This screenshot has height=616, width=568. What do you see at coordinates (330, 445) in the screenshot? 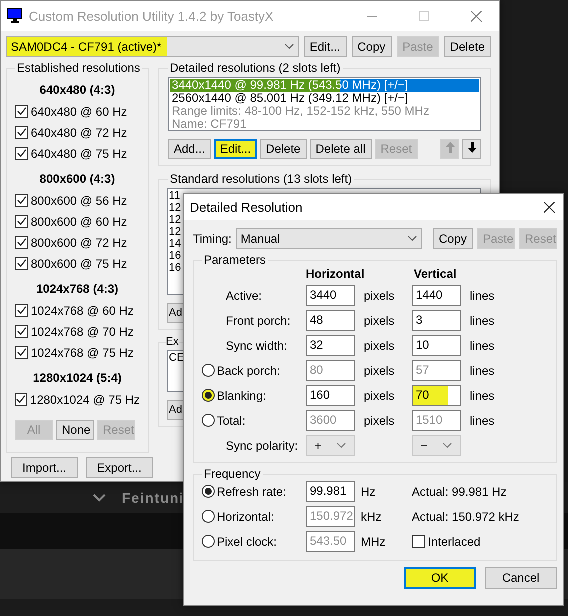
I see `polarity-dropdown: +` at bounding box center [330, 445].